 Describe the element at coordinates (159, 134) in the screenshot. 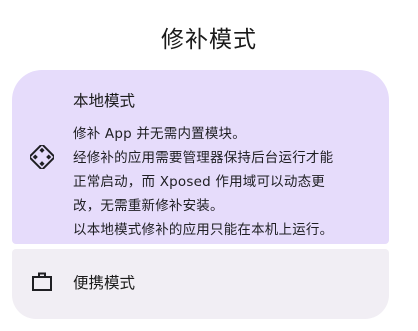

I see `local-mode-description-line: 修补 App 并无需内置模块。` at that location.